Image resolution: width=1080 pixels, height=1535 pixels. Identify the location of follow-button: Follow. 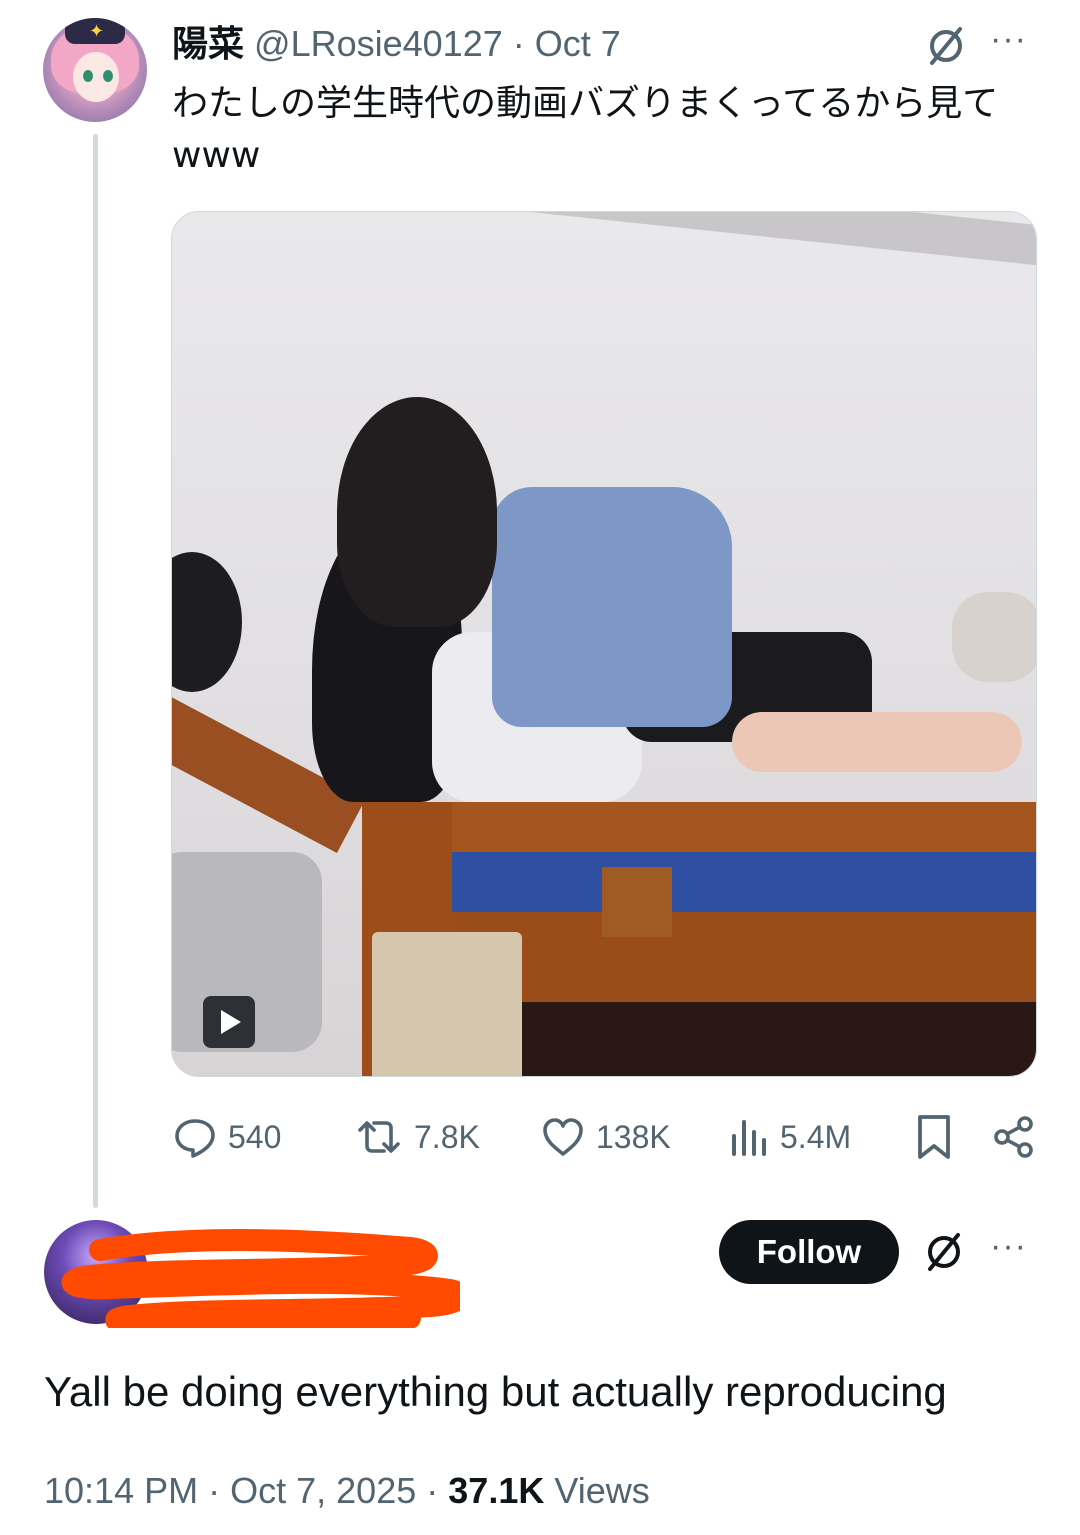
(809, 1252).